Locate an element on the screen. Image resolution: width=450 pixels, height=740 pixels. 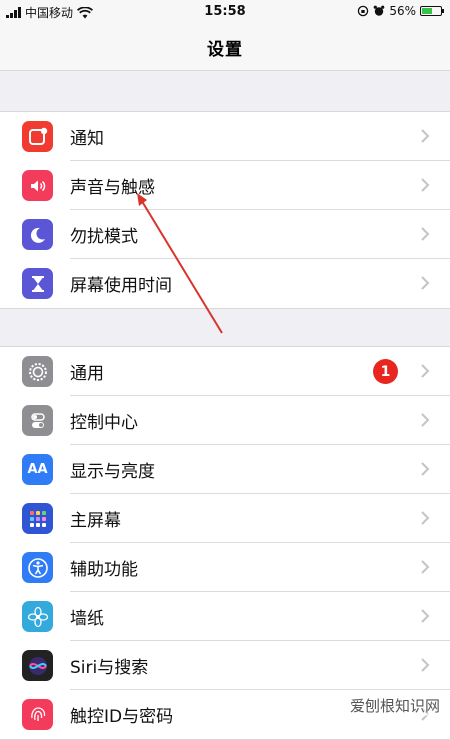
settings-row-label: 通知 is located at coordinates (87, 139).